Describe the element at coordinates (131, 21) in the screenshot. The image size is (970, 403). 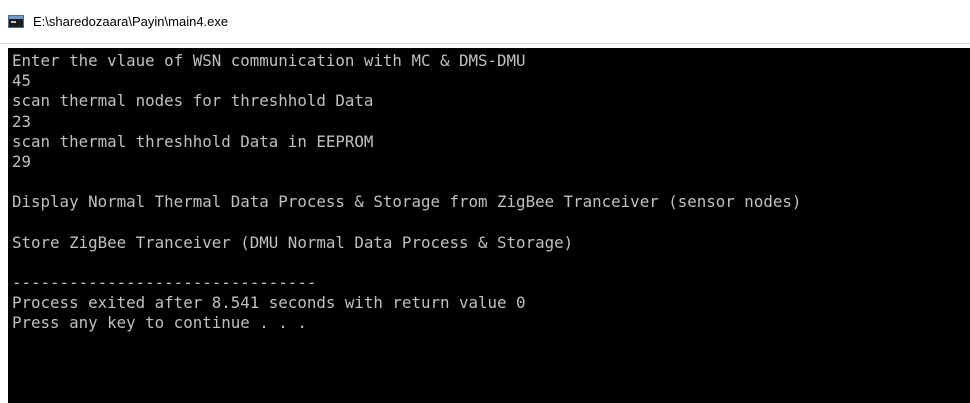
I see `window-title: E:\sharedozaara\Payin\main4.exe` at that location.